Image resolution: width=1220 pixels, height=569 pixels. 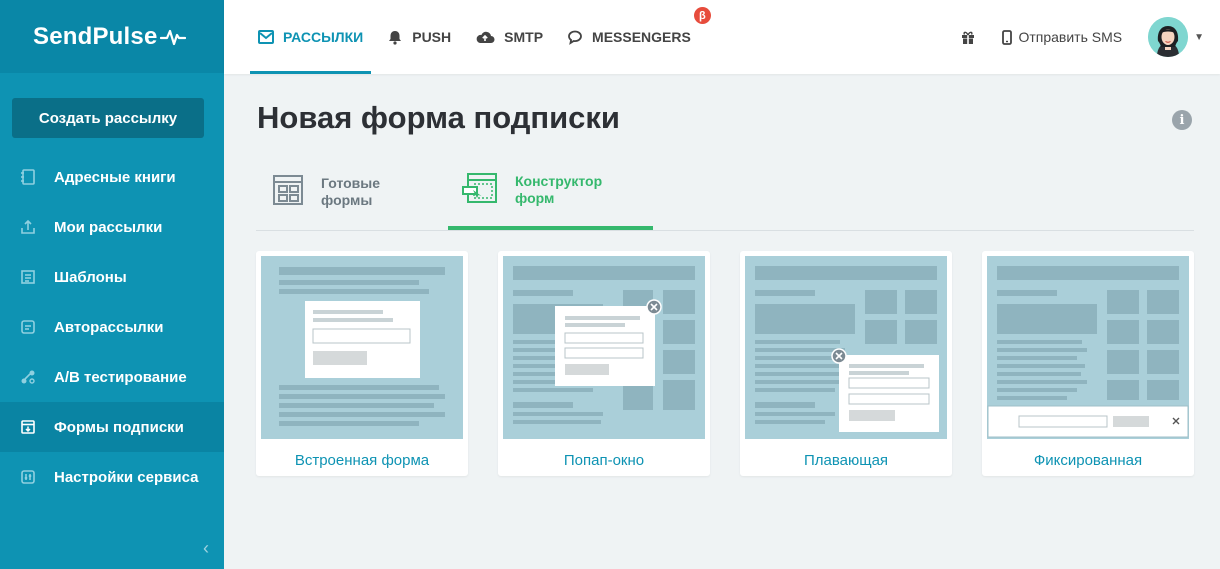 I want to click on settings-icon, so click(x=28, y=477).